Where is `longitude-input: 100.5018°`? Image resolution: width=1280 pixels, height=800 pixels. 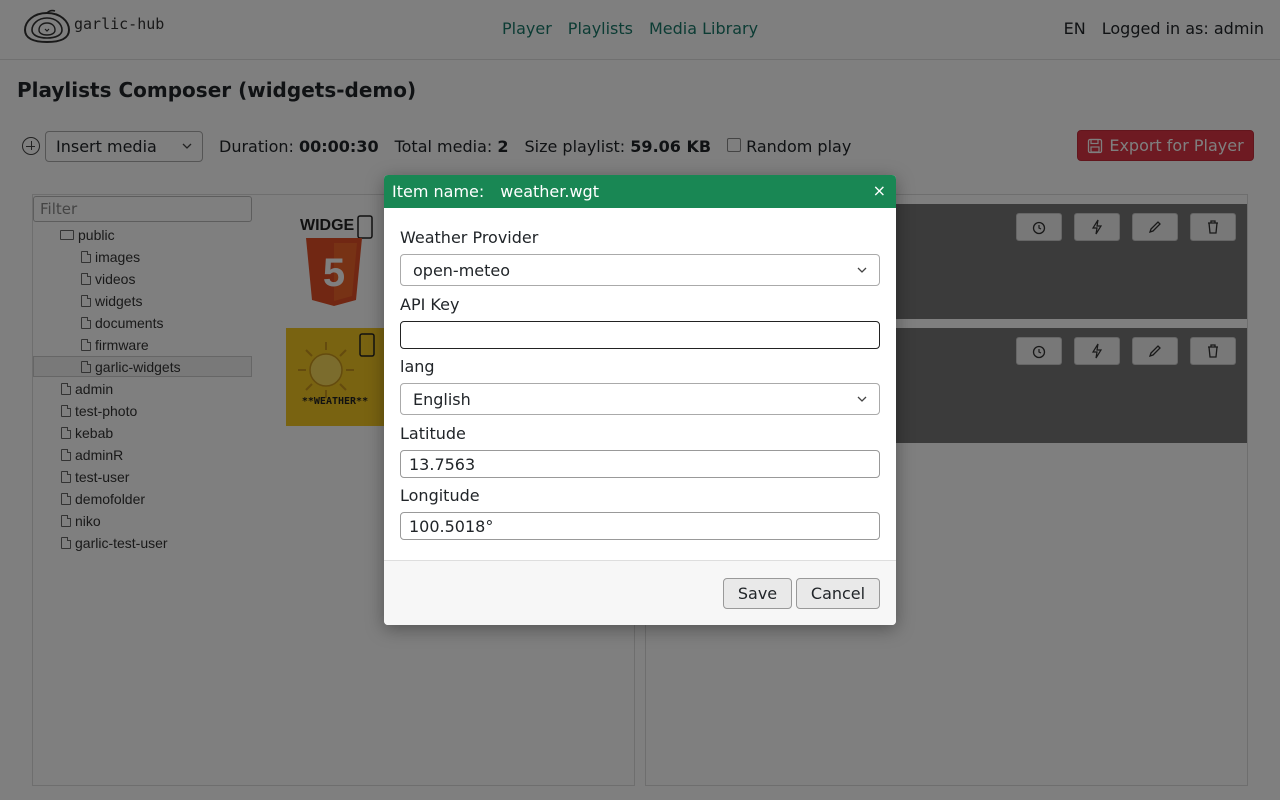 longitude-input: 100.5018° is located at coordinates (640, 526).